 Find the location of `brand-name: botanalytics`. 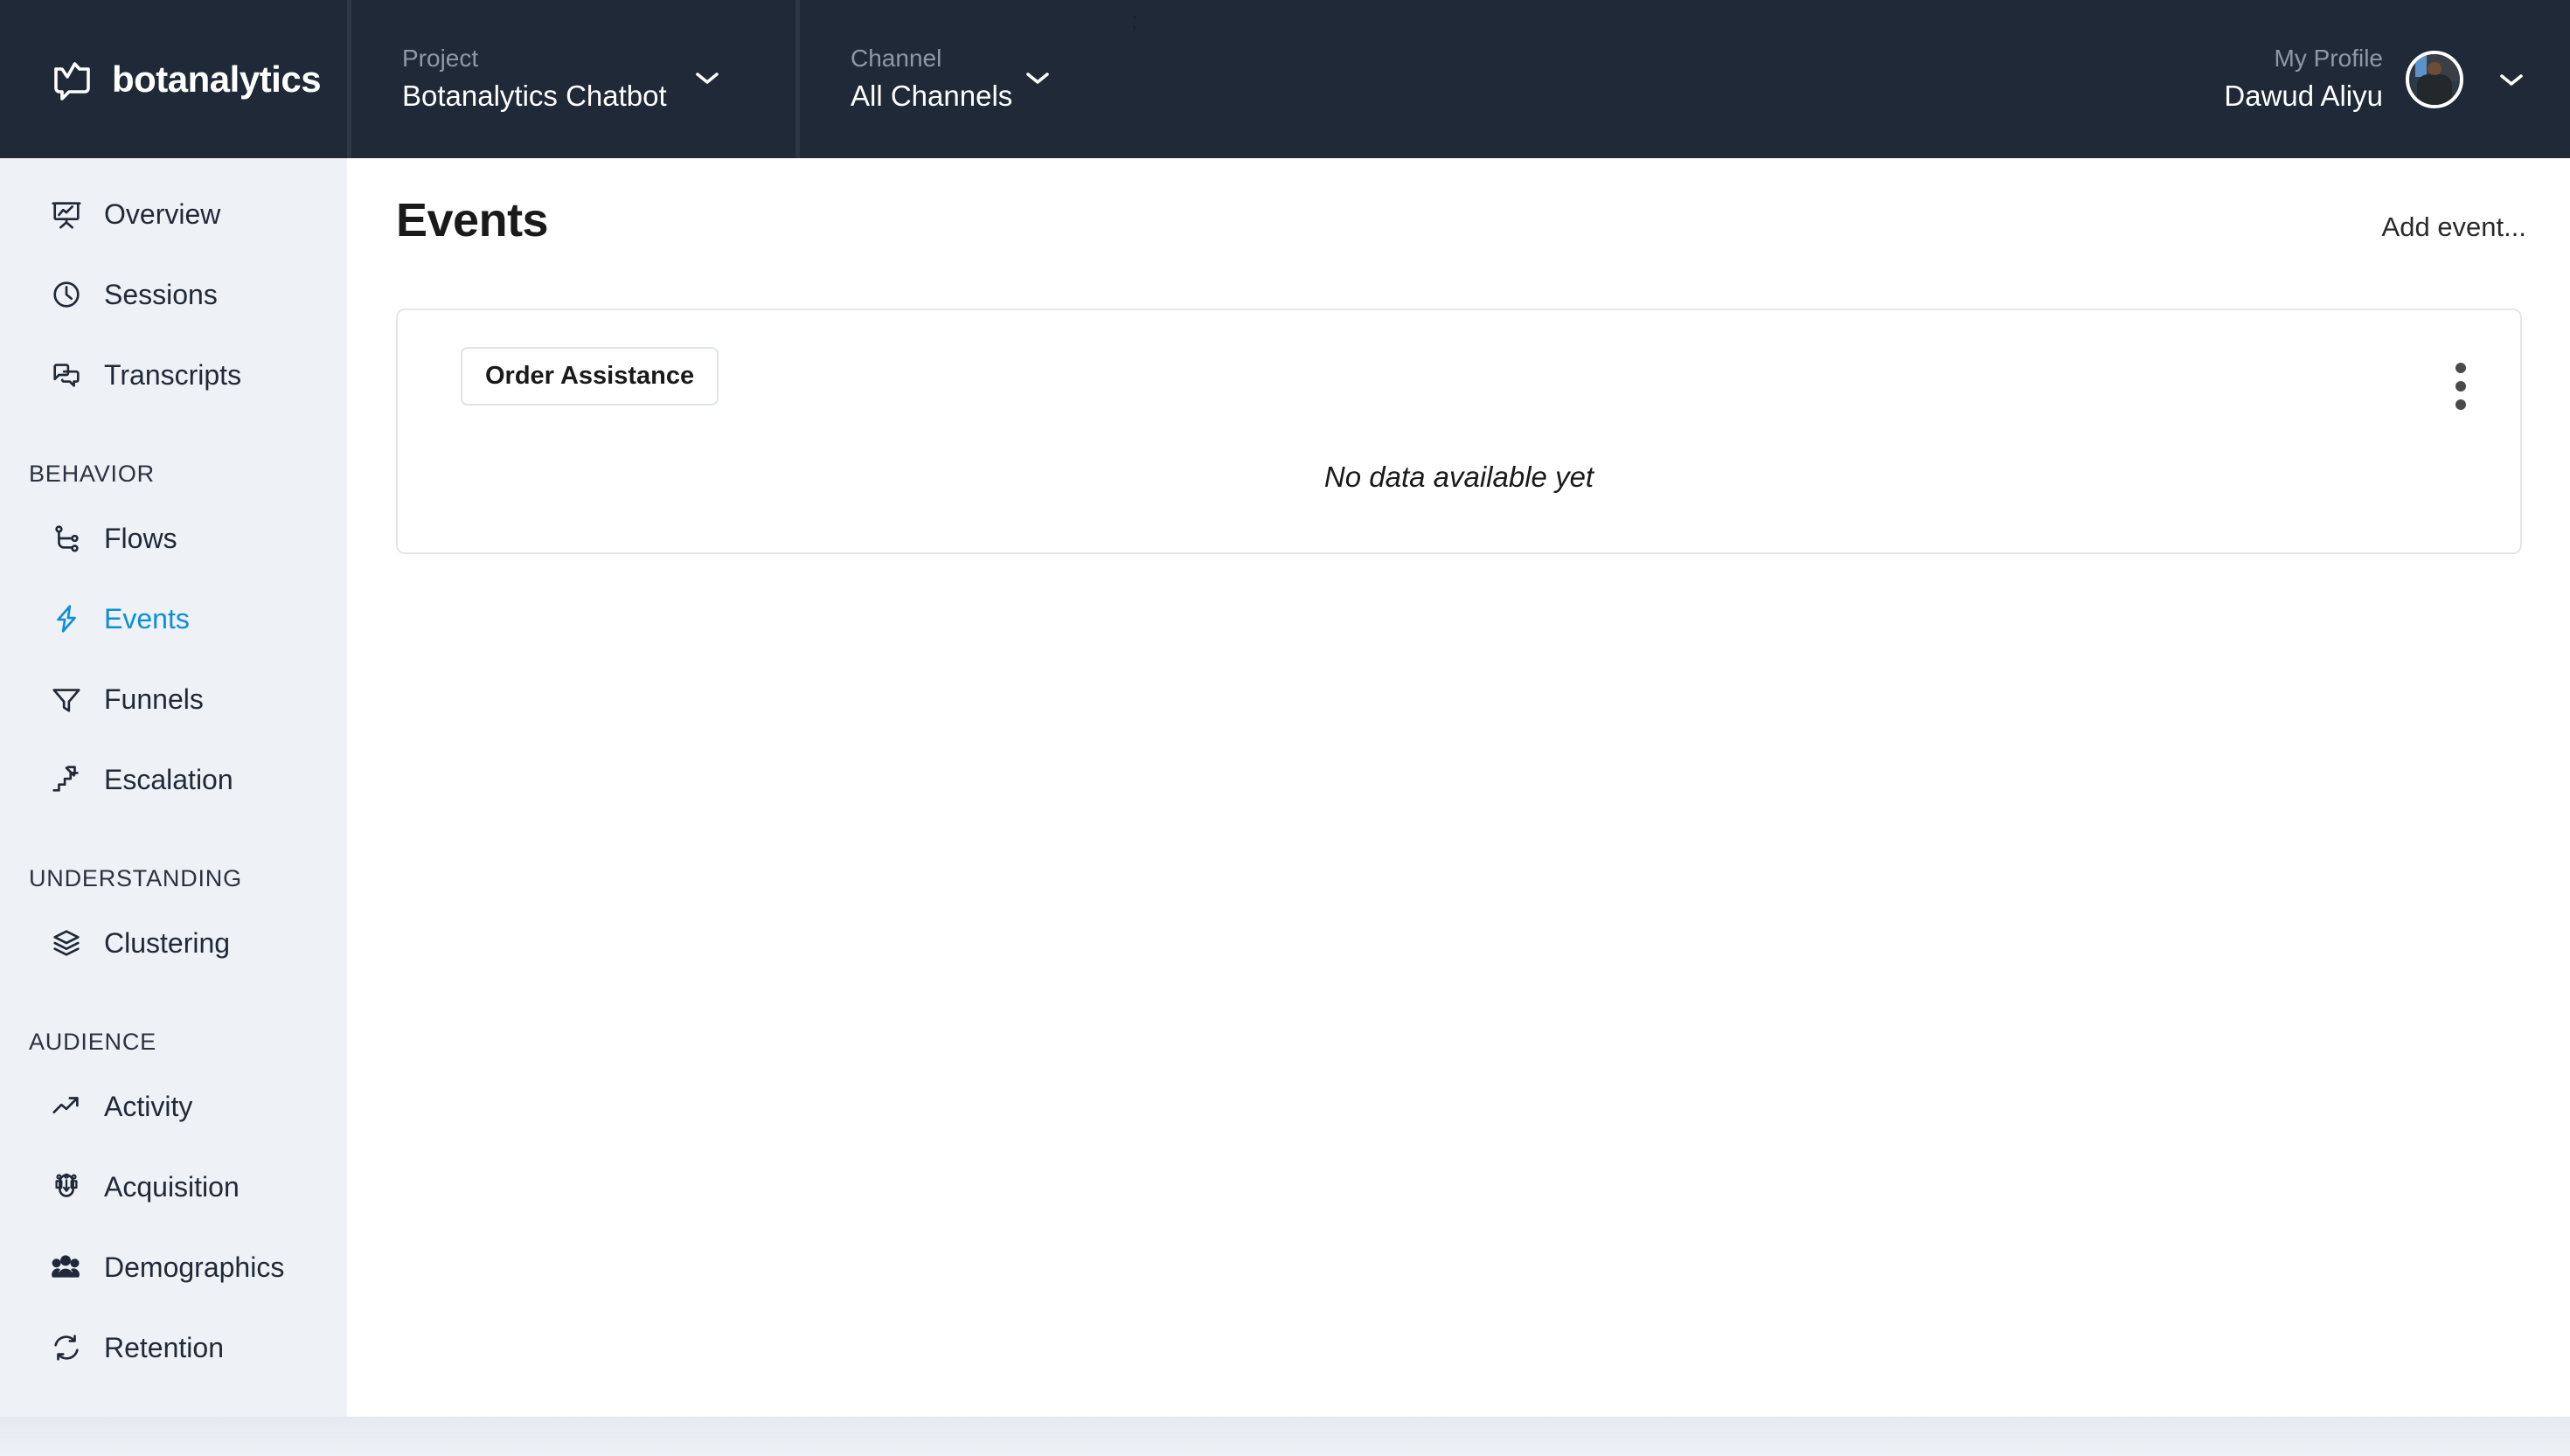

brand-name: botanalytics is located at coordinates (217, 79).